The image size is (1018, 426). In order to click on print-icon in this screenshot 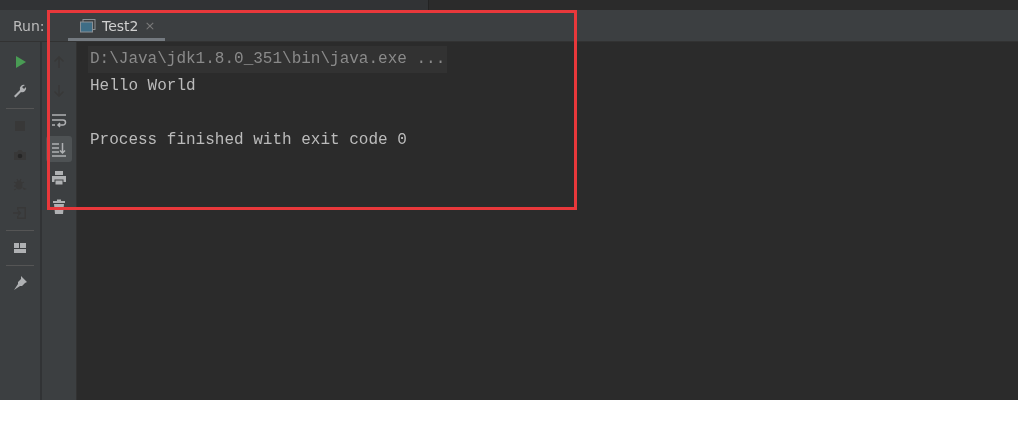, I will do `click(59, 178)`.